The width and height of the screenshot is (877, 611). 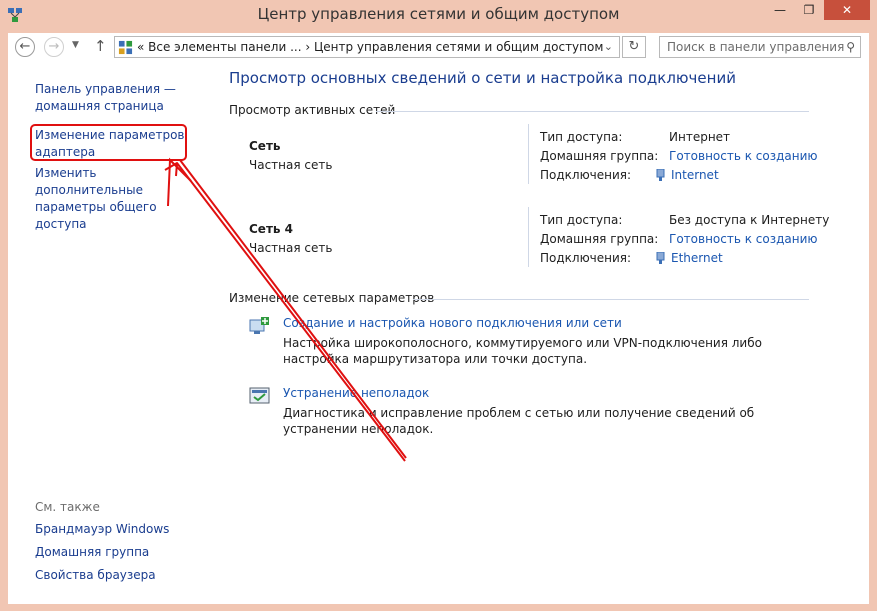 What do you see at coordinates (700, 137) in the screenshot?
I see `access-type-value: Интернет` at bounding box center [700, 137].